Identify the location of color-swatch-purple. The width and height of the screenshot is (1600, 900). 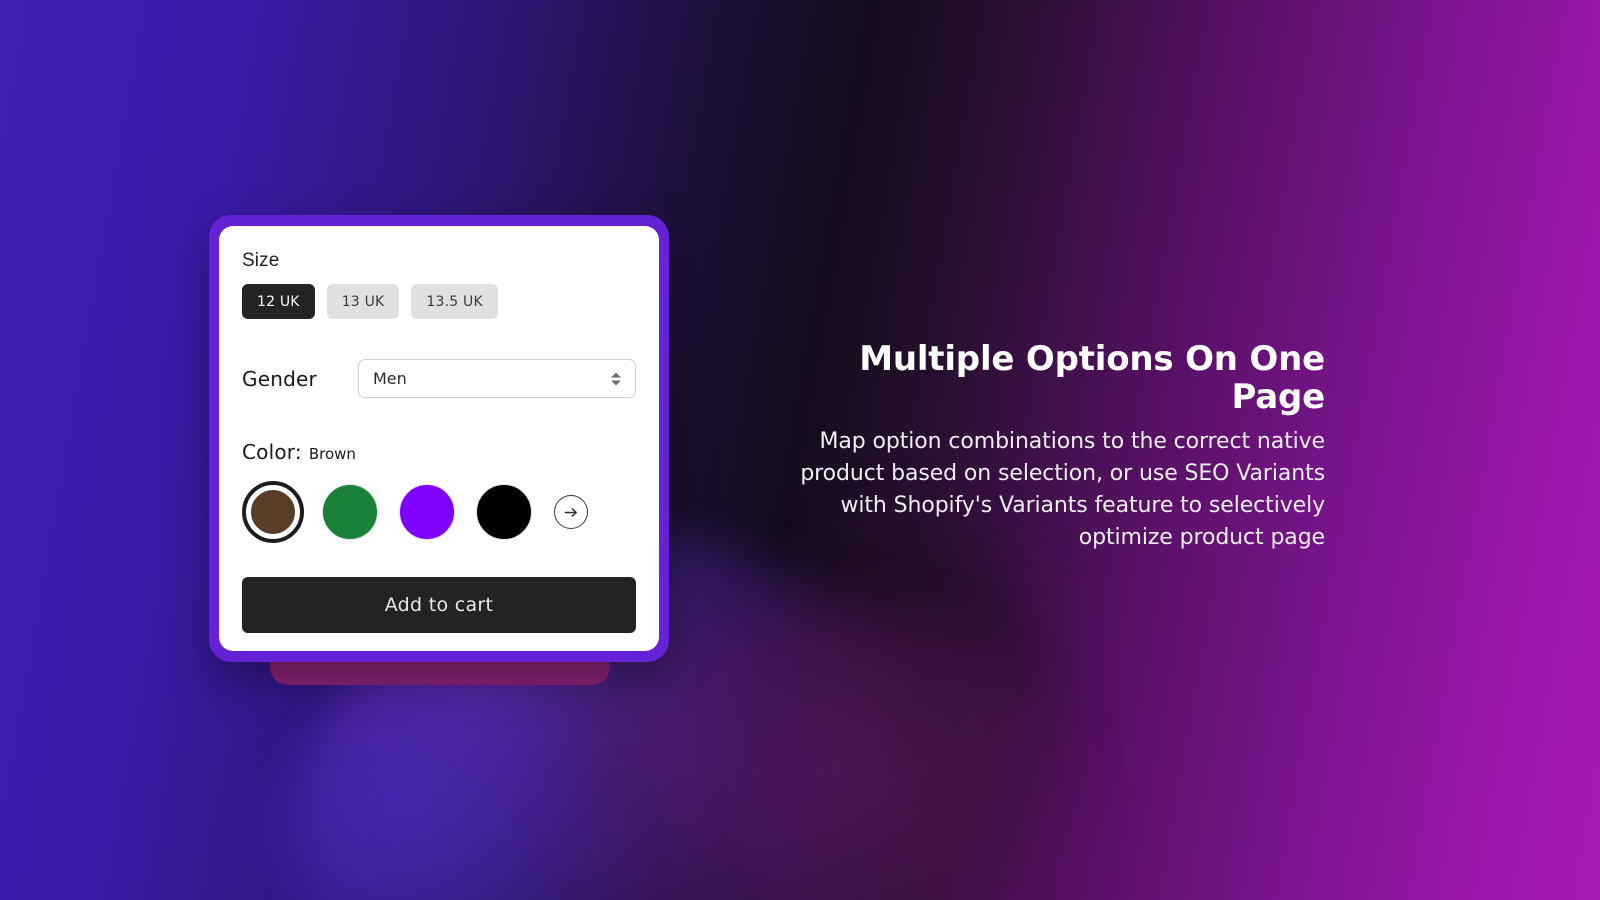
(427, 512).